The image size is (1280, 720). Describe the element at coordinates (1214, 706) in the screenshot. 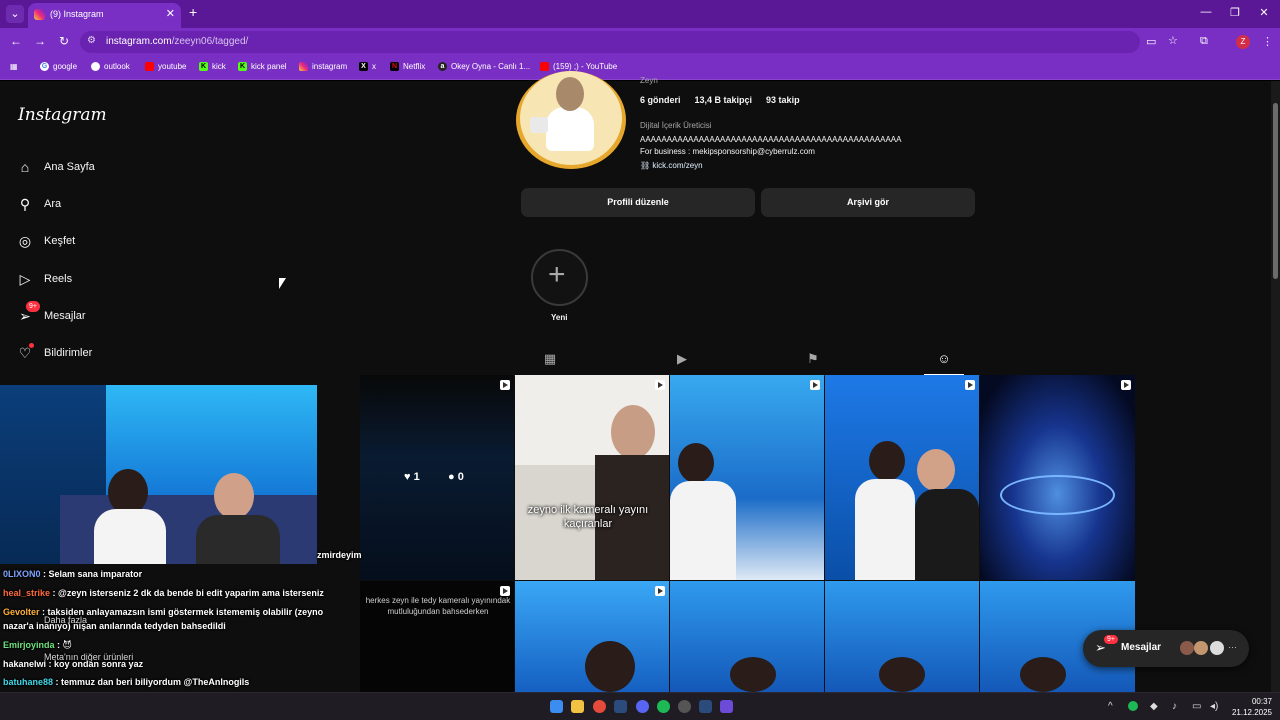

I see `volume-icon: ◂)` at that location.